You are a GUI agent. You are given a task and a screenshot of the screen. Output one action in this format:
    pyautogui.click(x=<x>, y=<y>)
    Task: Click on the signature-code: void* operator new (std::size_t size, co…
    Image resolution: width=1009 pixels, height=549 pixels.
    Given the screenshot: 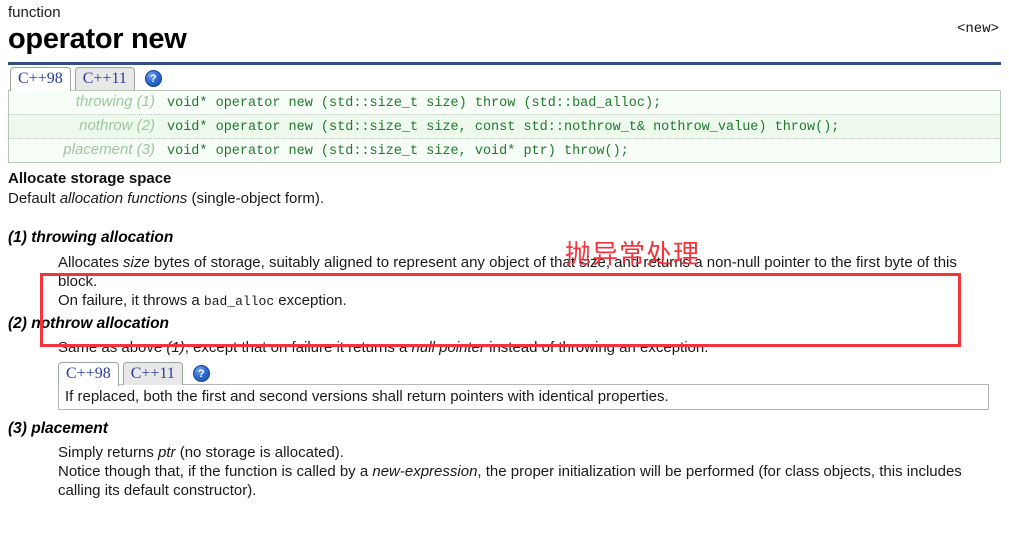 What is the action you would take?
    pyautogui.click(x=503, y=127)
    